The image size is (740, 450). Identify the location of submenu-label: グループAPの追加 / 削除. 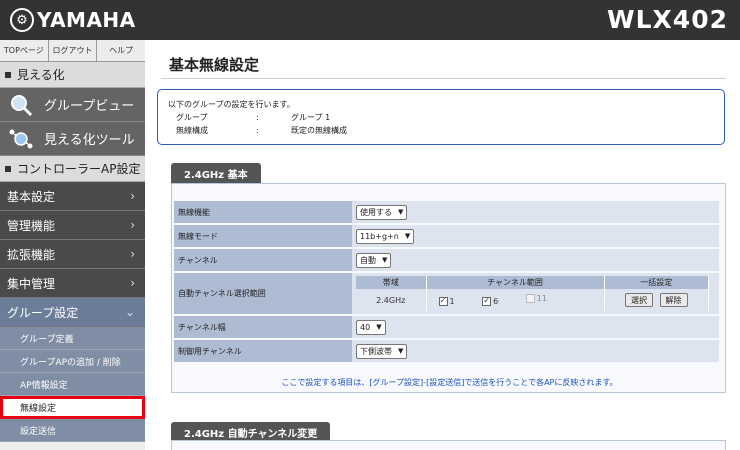
(70, 362).